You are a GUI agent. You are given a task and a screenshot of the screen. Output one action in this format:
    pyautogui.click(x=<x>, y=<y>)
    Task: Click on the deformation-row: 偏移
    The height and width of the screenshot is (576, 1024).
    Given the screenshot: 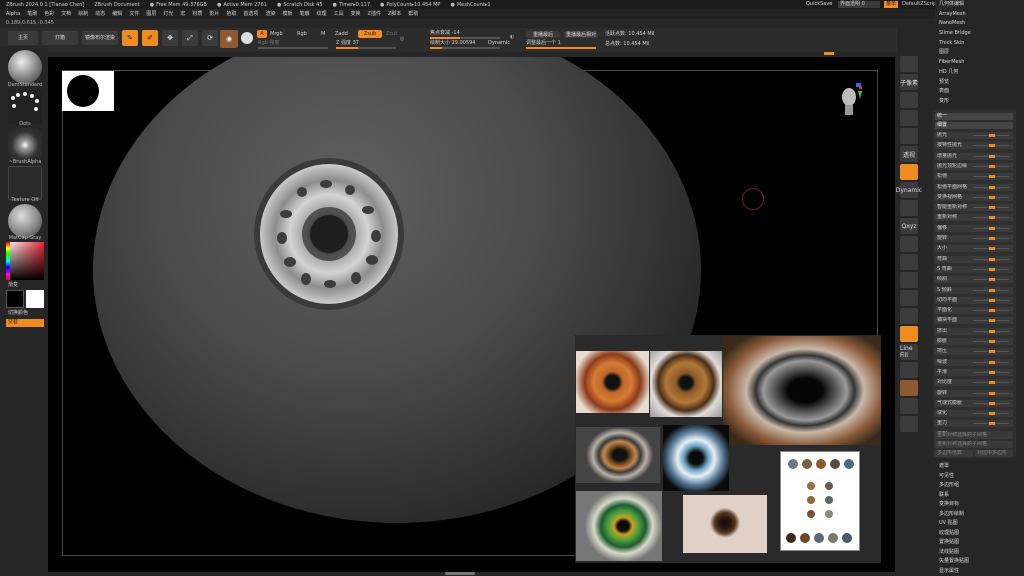 What is the action you would take?
    pyautogui.click(x=974, y=228)
    